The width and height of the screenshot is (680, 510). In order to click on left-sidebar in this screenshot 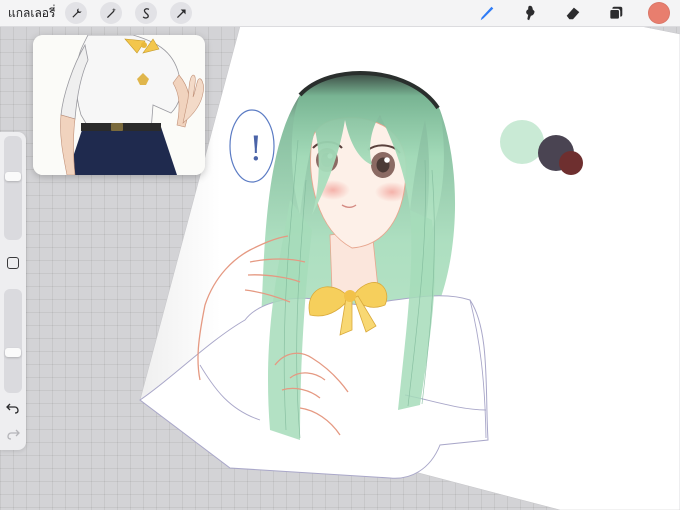, I will do `click(13, 291)`.